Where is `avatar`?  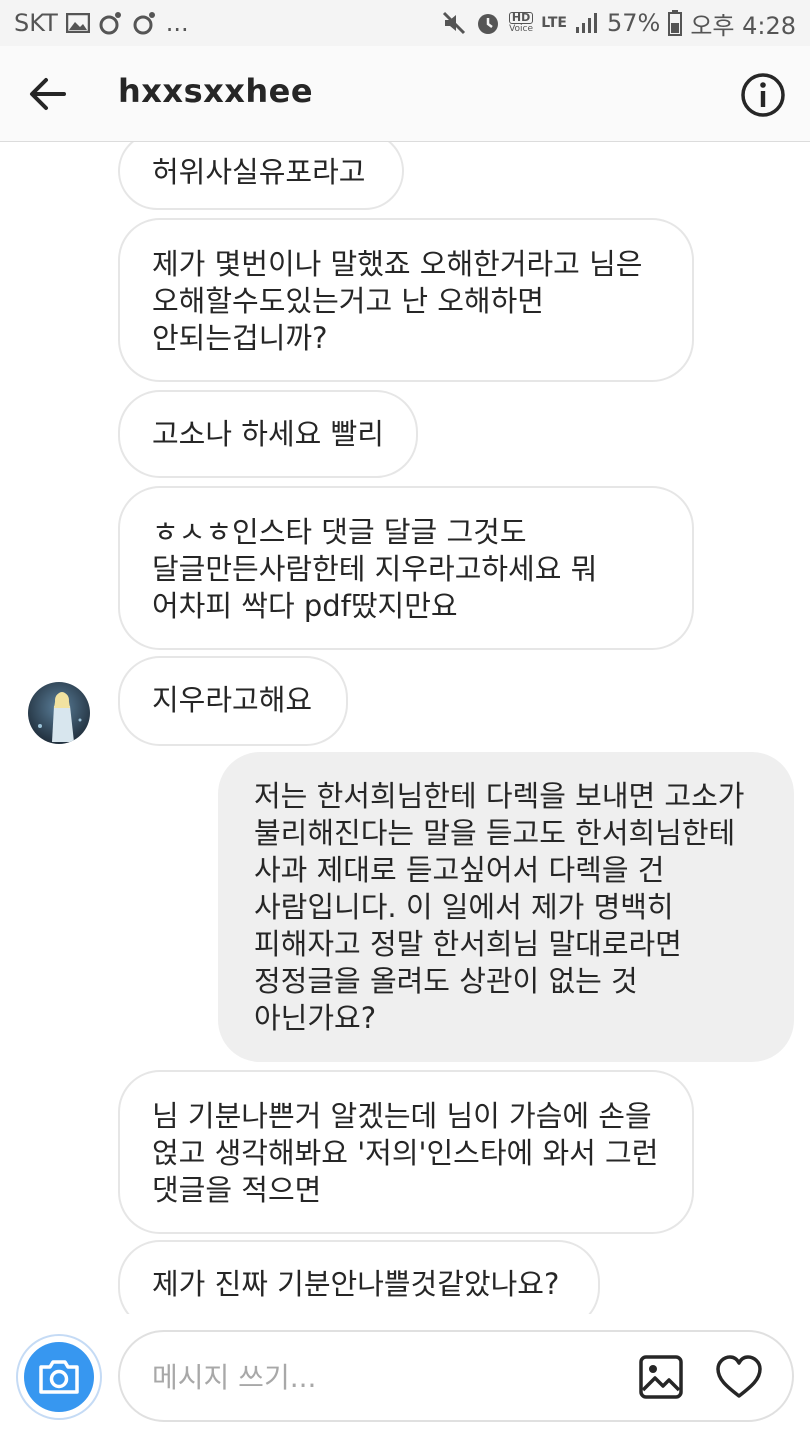
avatar is located at coordinates (59, 713).